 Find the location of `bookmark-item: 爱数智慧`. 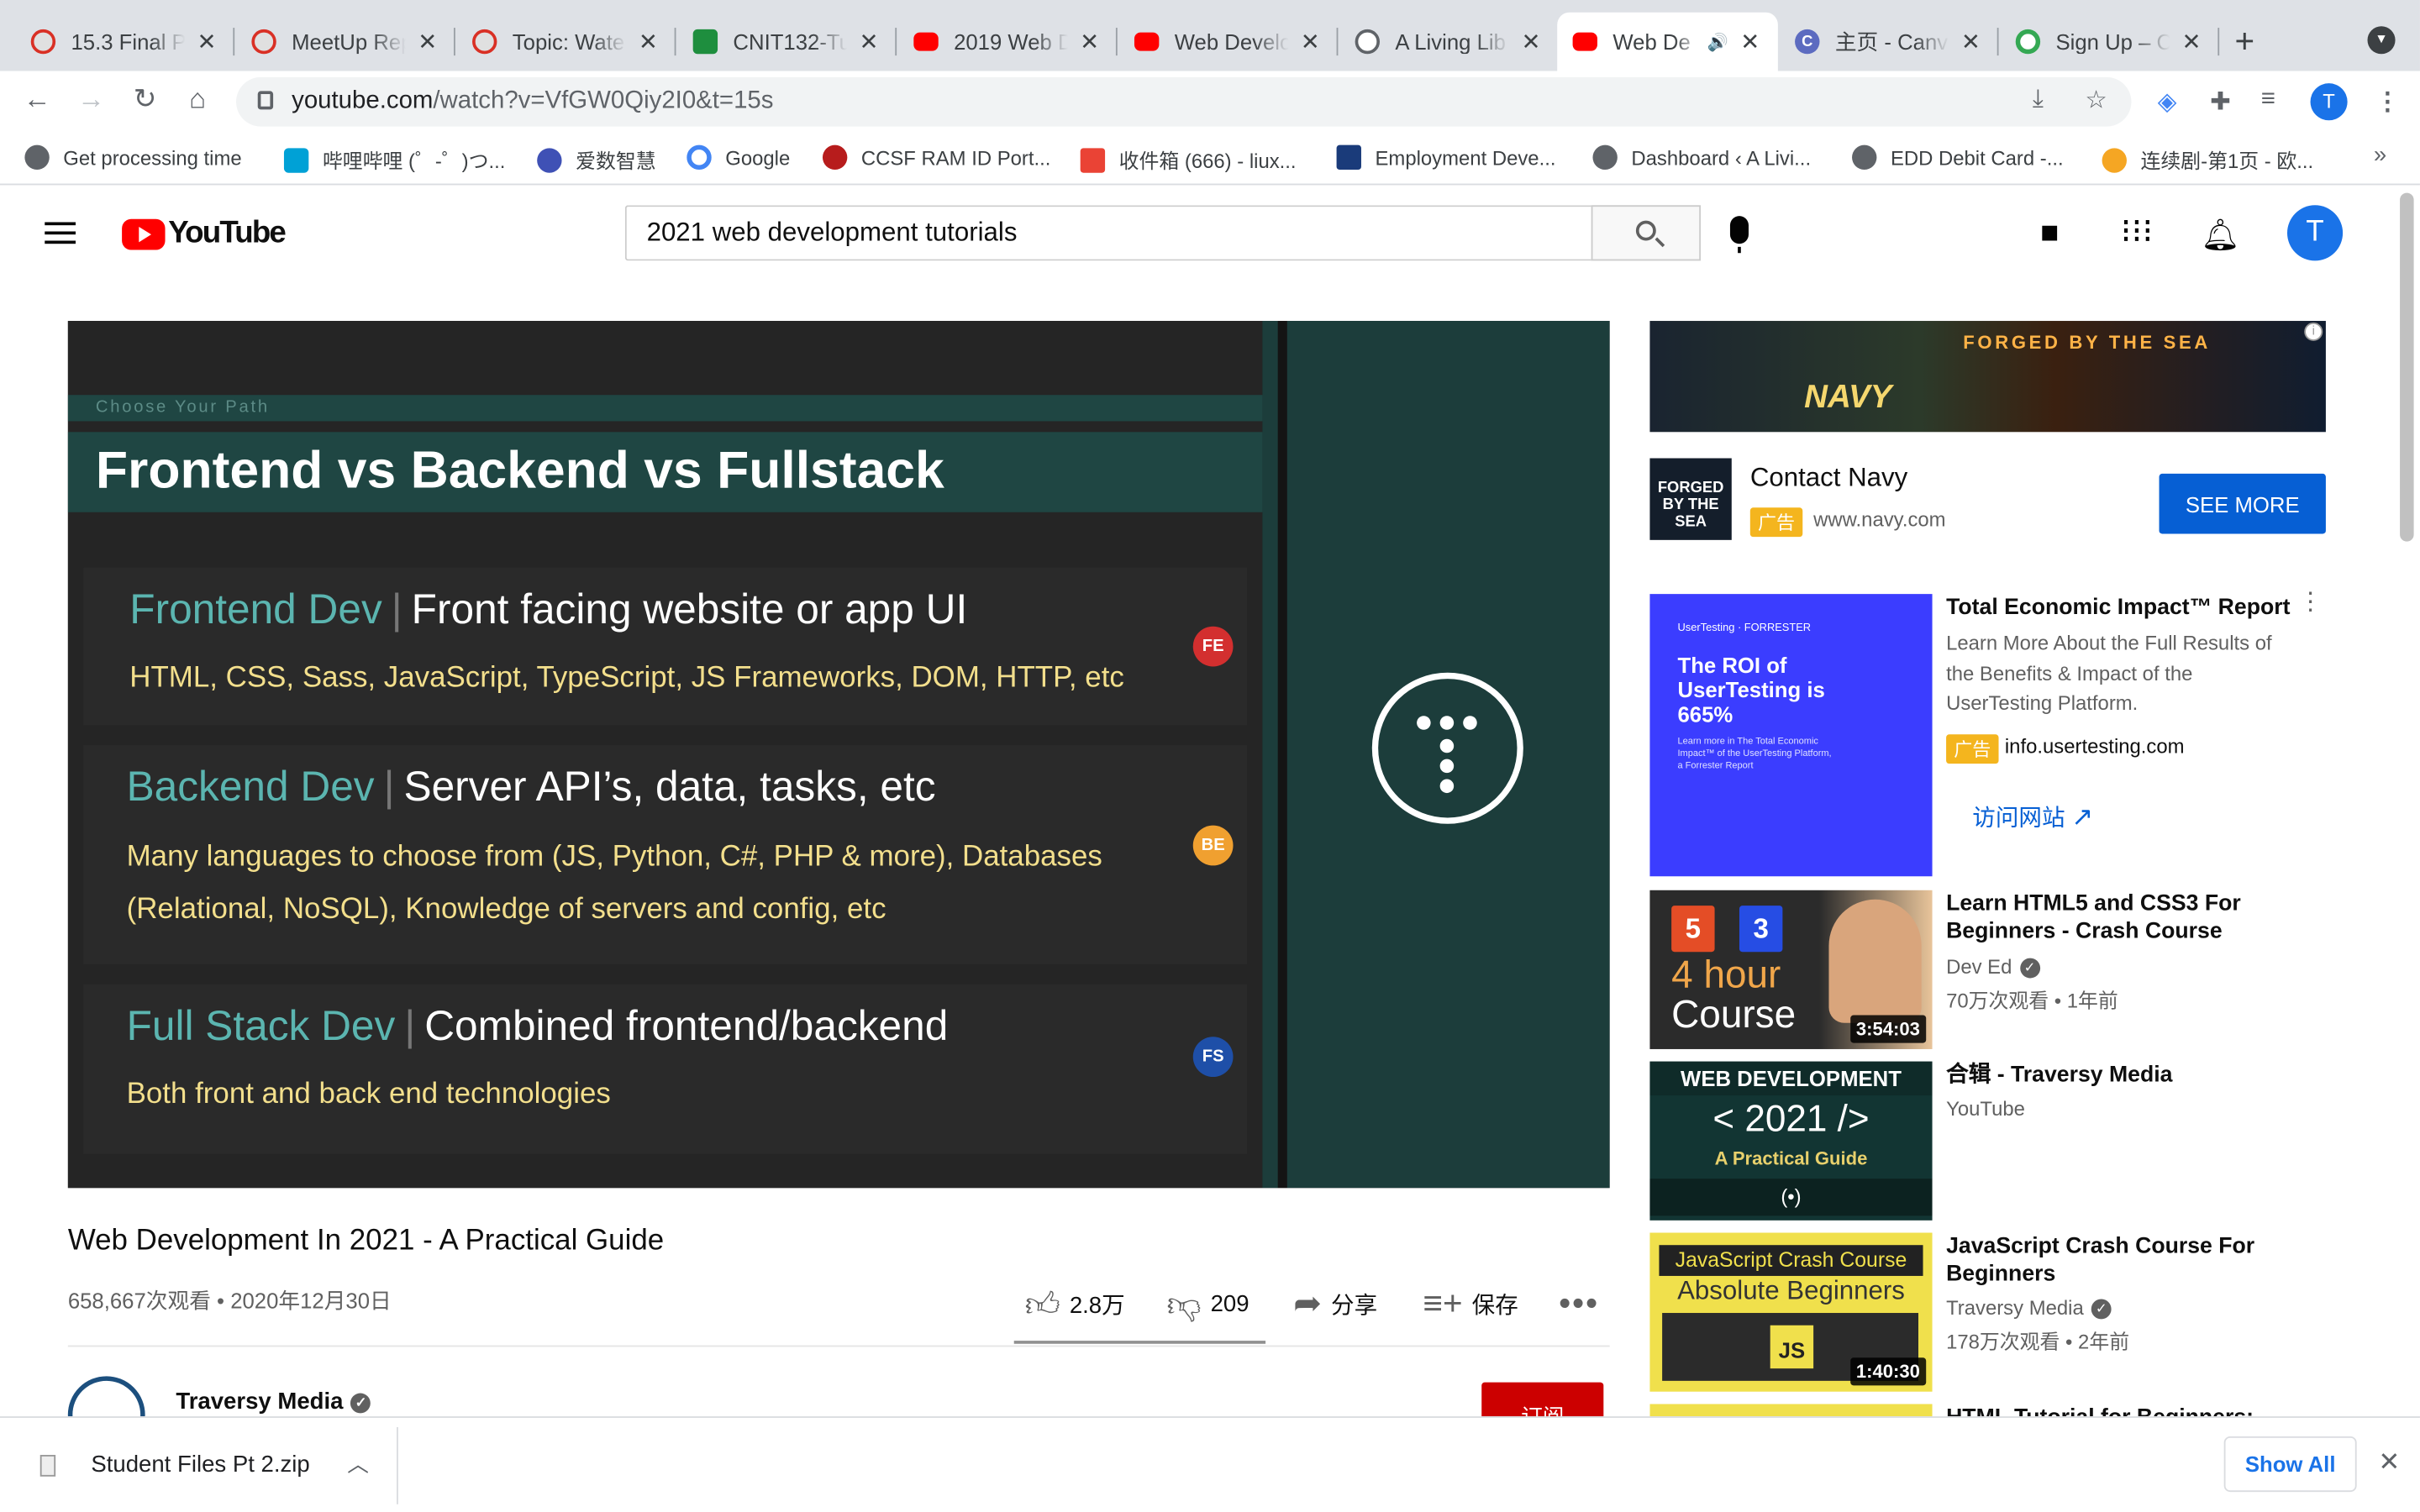

bookmark-item: 爱数智慧 is located at coordinates (597, 160).